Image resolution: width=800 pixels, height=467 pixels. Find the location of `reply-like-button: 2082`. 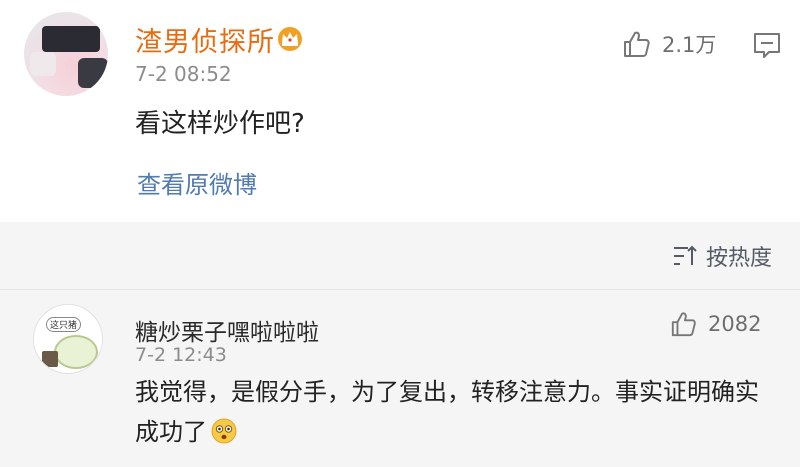

reply-like-button: 2082 is located at coordinates (725, 324).